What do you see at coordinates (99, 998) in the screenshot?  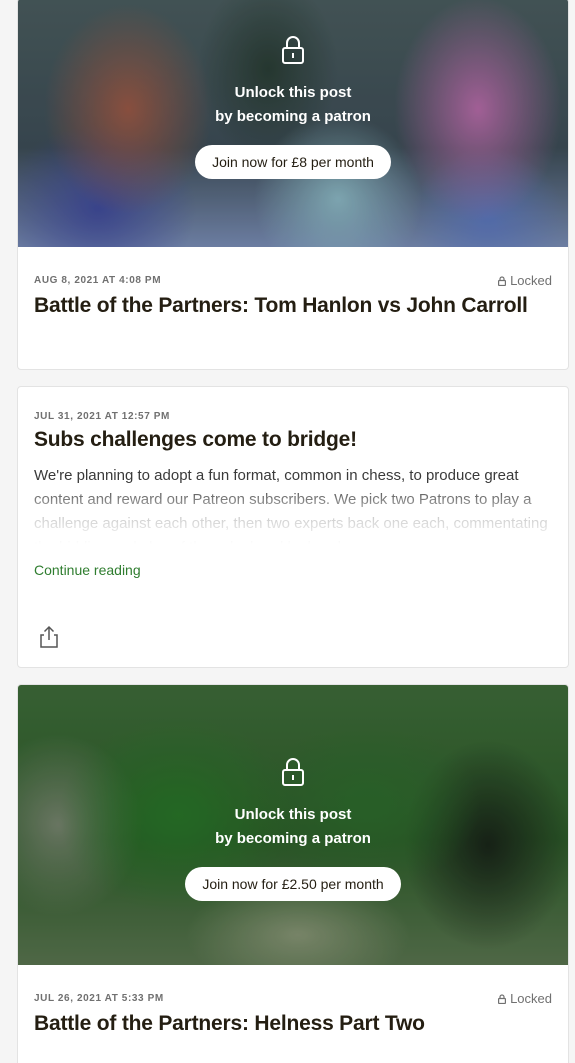 I see `post-date: JUL 26, 2021 AT 5:33 PM` at bounding box center [99, 998].